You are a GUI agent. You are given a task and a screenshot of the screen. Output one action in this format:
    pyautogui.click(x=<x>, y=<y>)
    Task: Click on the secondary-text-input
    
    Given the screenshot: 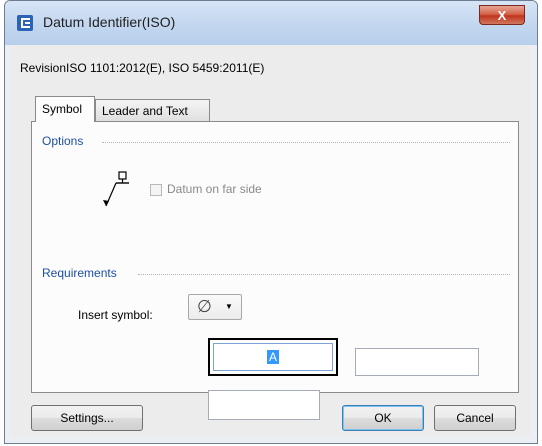 What is the action you would take?
    pyautogui.click(x=417, y=362)
    